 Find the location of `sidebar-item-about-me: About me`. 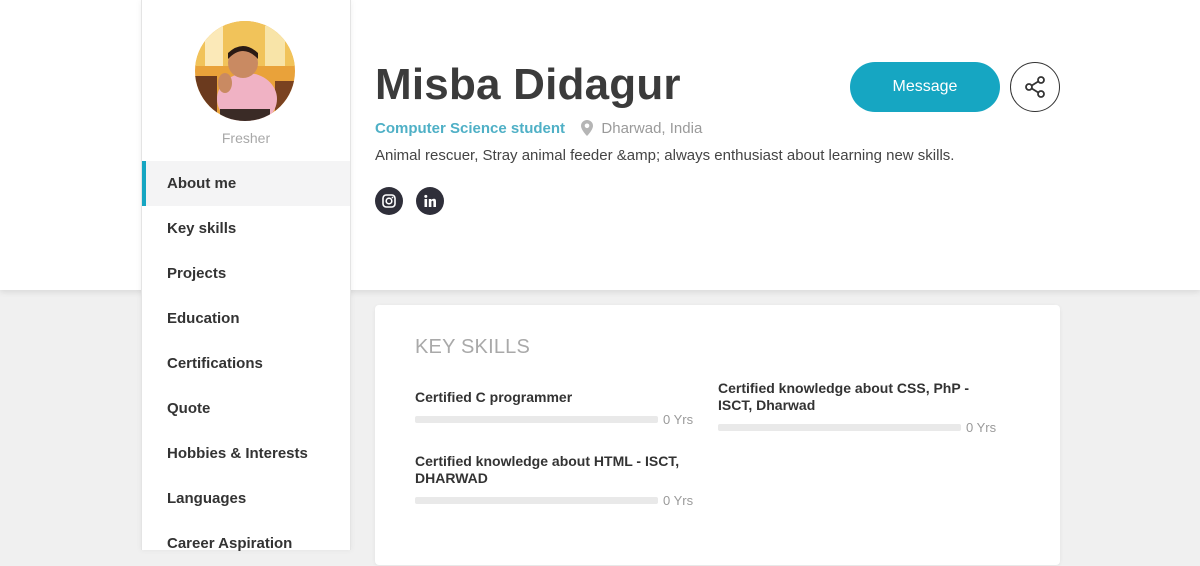

sidebar-item-about-me: About me is located at coordinates (246, 183).